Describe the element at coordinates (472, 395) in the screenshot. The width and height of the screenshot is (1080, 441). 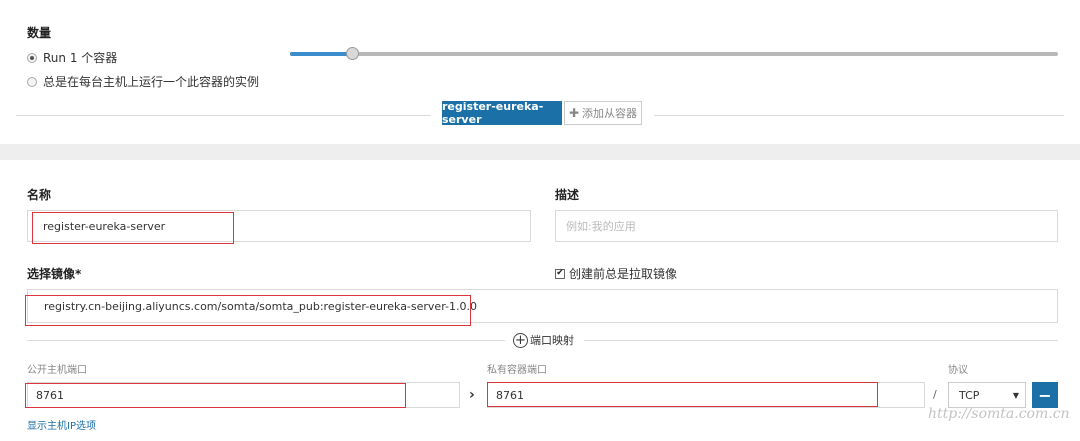
I see `chevron-right-icon: ›` at that location.